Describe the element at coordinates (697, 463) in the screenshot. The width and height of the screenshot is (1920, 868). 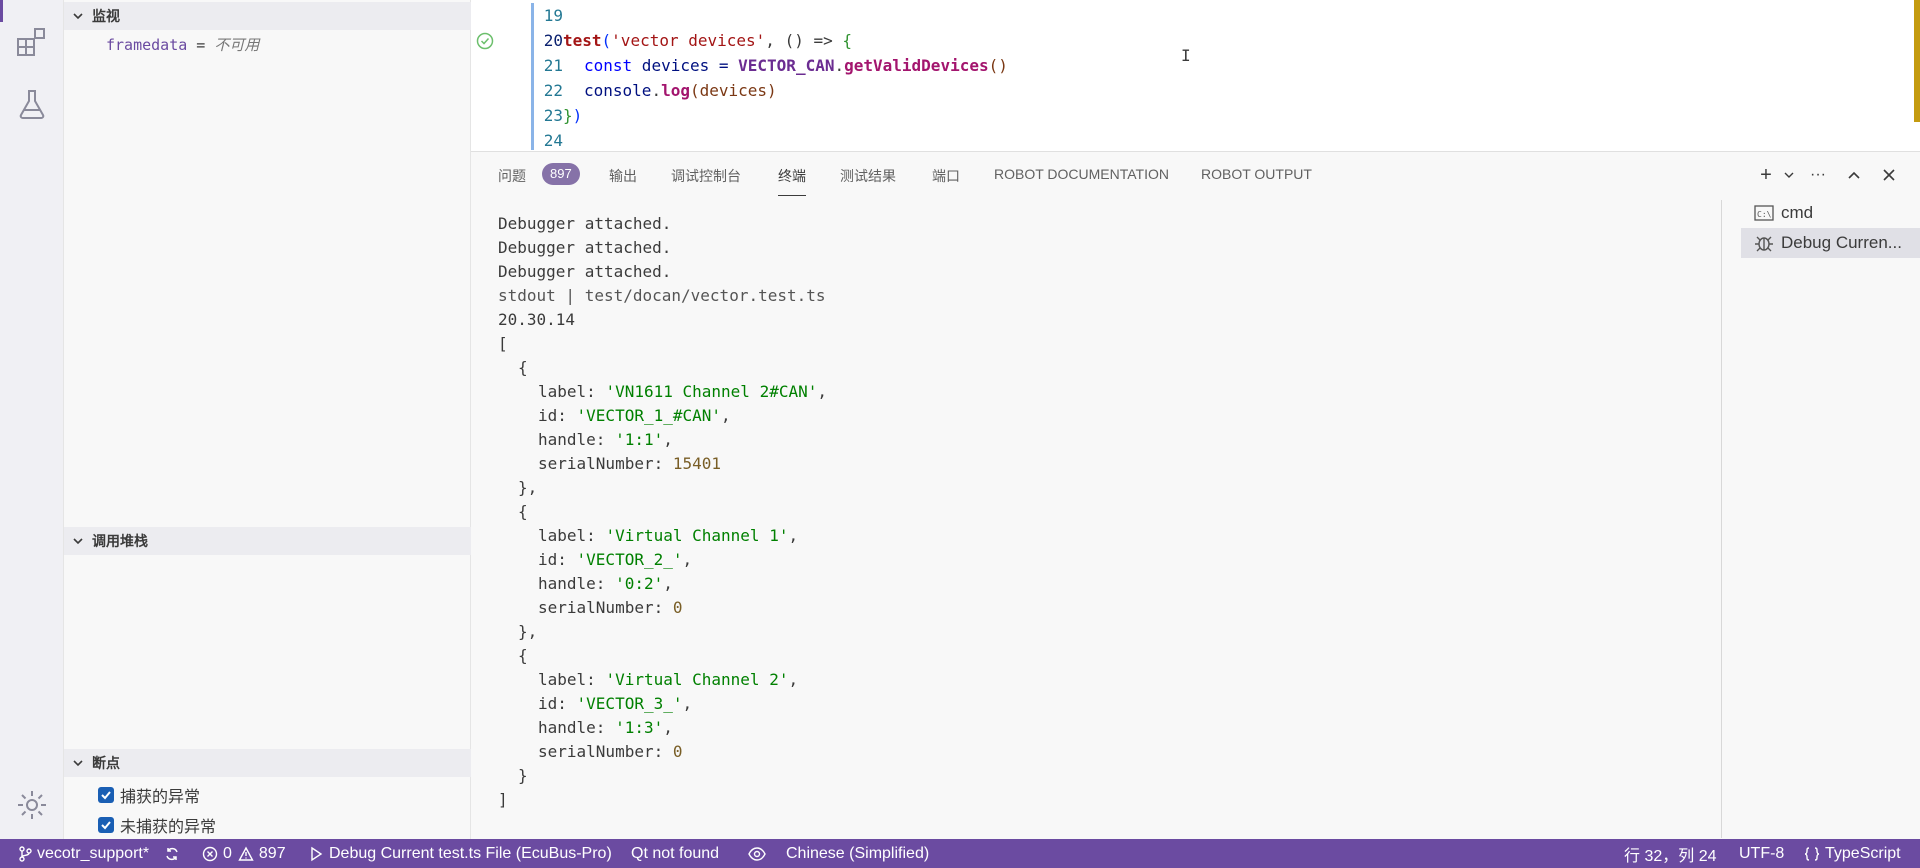
I see `value-number: 15401` at that location.